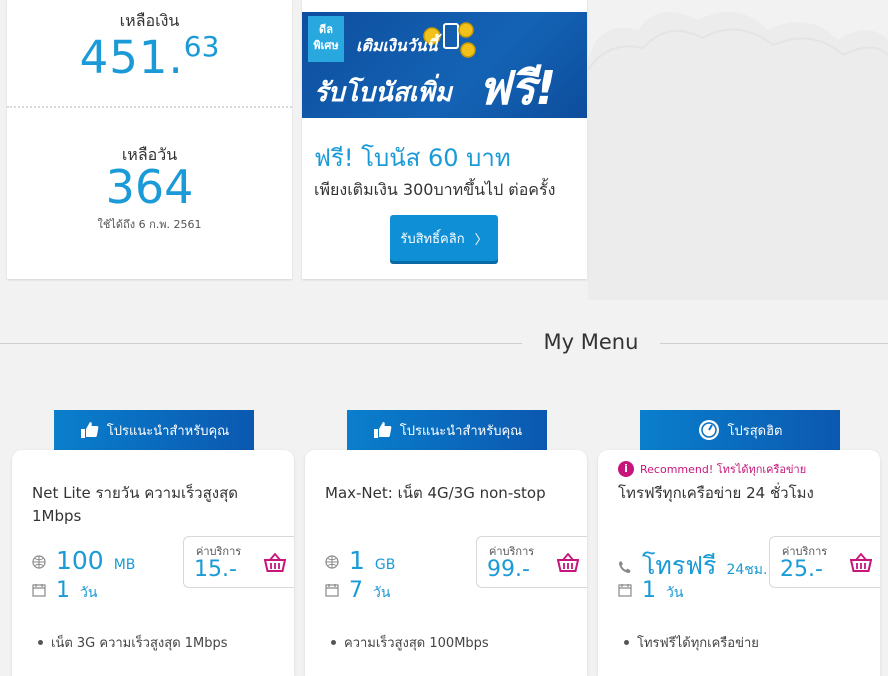 Image resolution: width=888 pixels, height=676 pixels. What do you see at coordinates (625, 567) in the screenshot?
I see `phone-icon` at bounding box center [625, 567].